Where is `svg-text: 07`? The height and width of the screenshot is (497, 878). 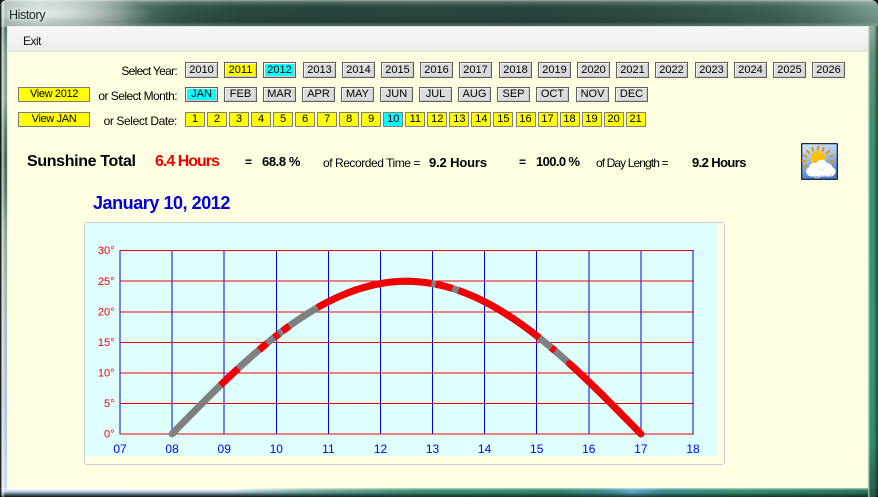 svg-text: 07 is located at coordinates (120, 449).